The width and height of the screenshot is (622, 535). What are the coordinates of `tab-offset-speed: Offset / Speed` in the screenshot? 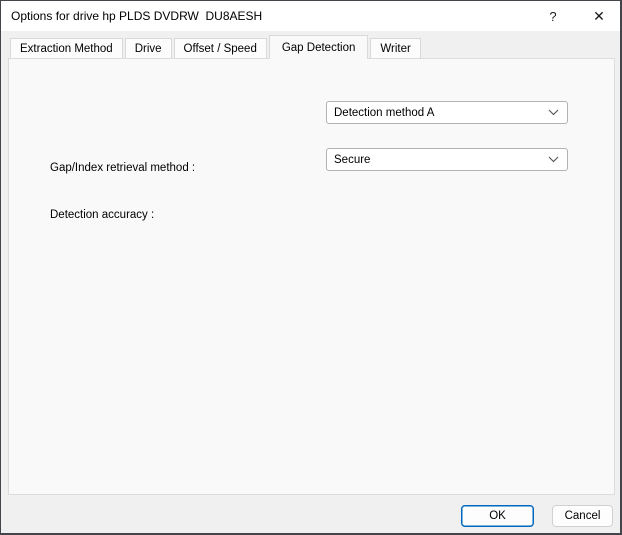 It's located at (220, 48).